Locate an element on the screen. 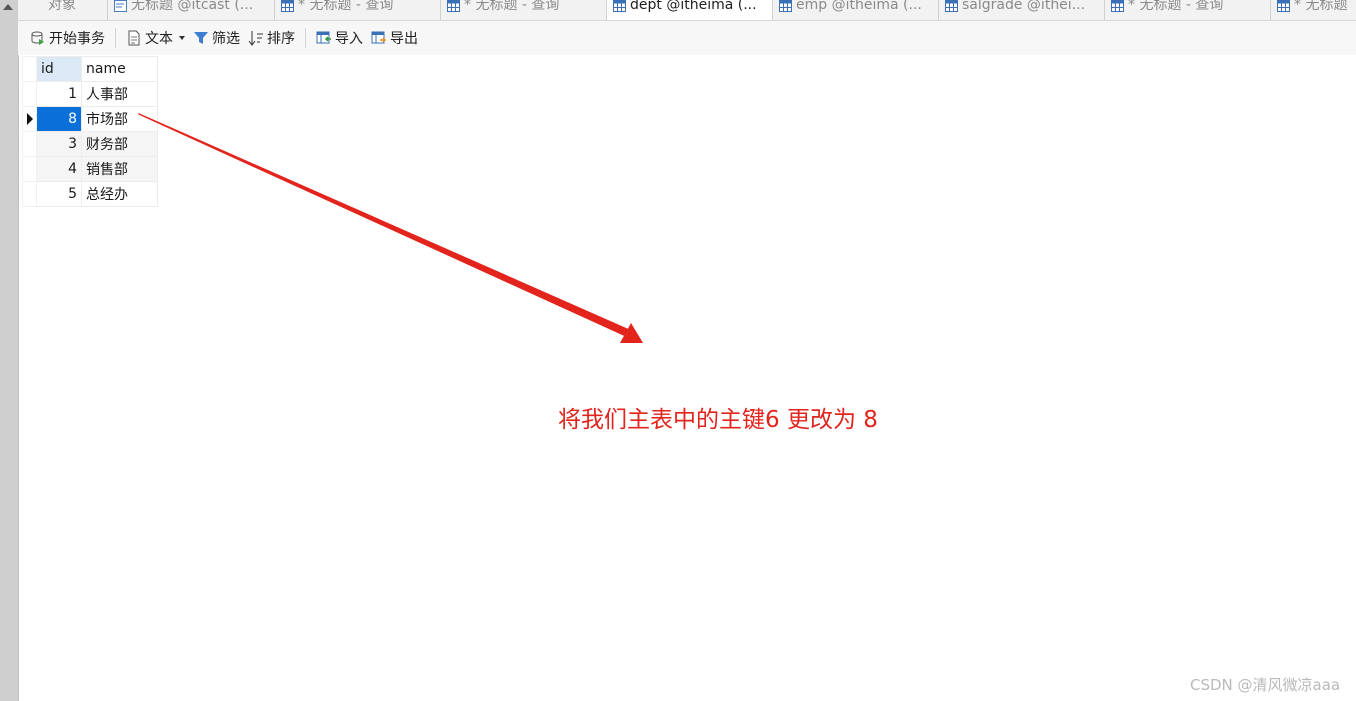  begin-transaction-button: 开始事务 is located at coordinates (67, 38).